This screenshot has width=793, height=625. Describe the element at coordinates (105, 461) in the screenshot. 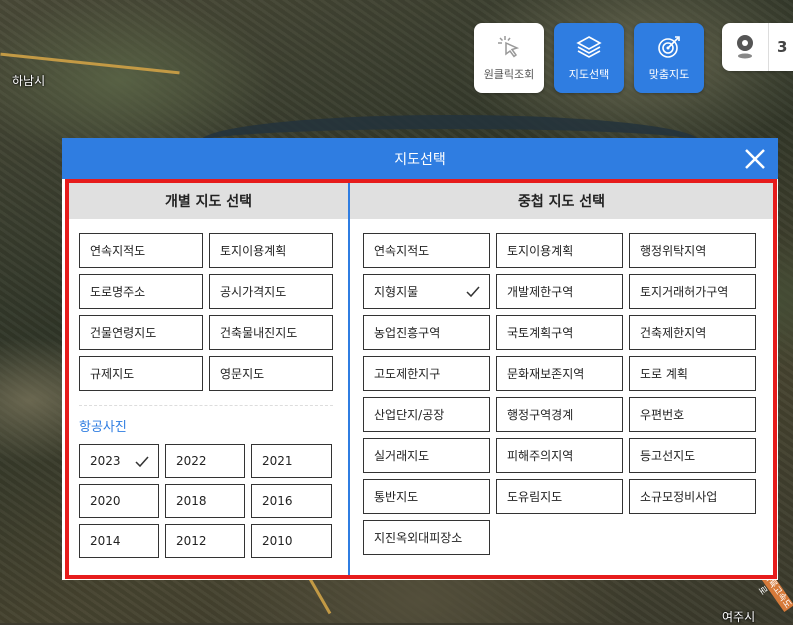

I see `aerial-year-button-label: 2023` at that location.